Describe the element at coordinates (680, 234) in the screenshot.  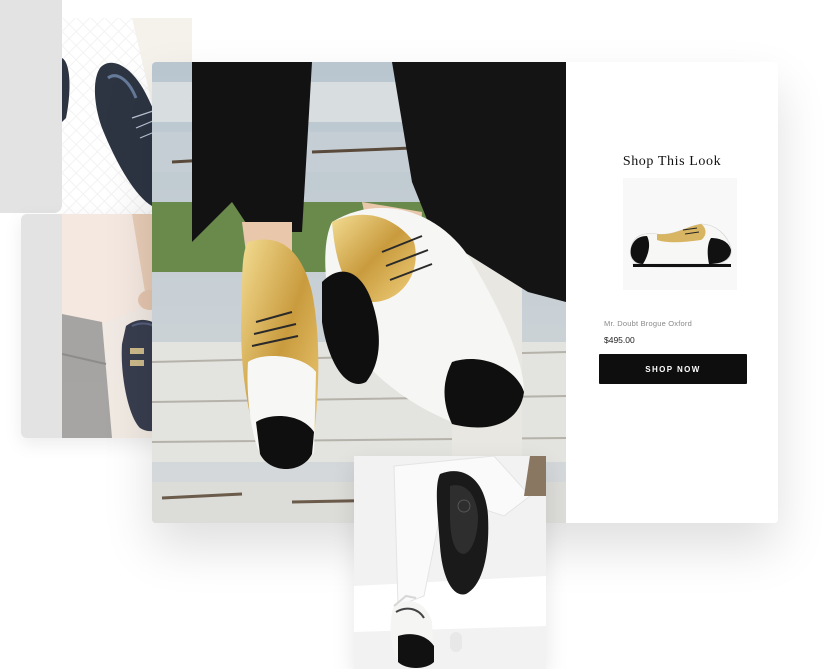
I see `product-image` at that location.